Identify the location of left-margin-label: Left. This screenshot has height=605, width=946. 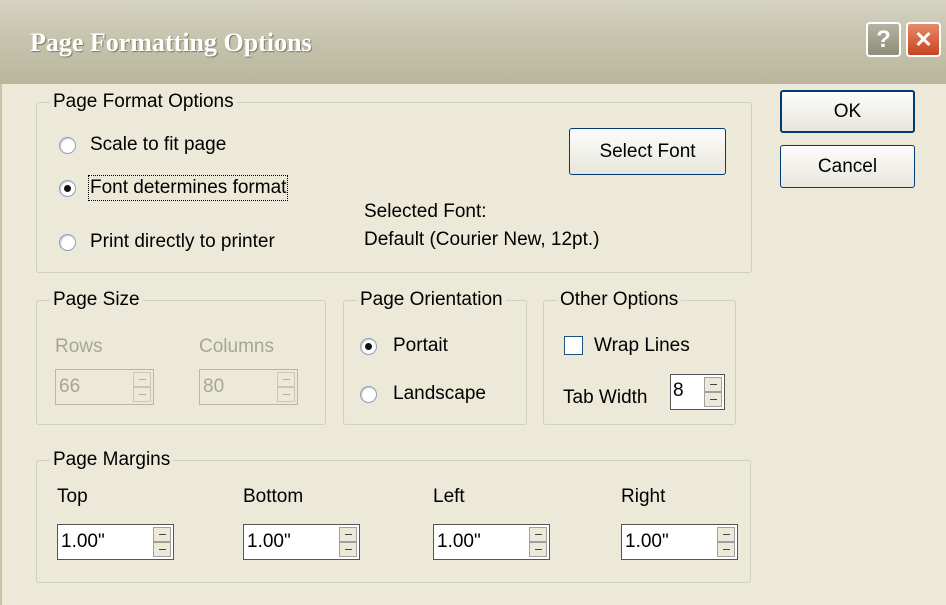
(449, 496).